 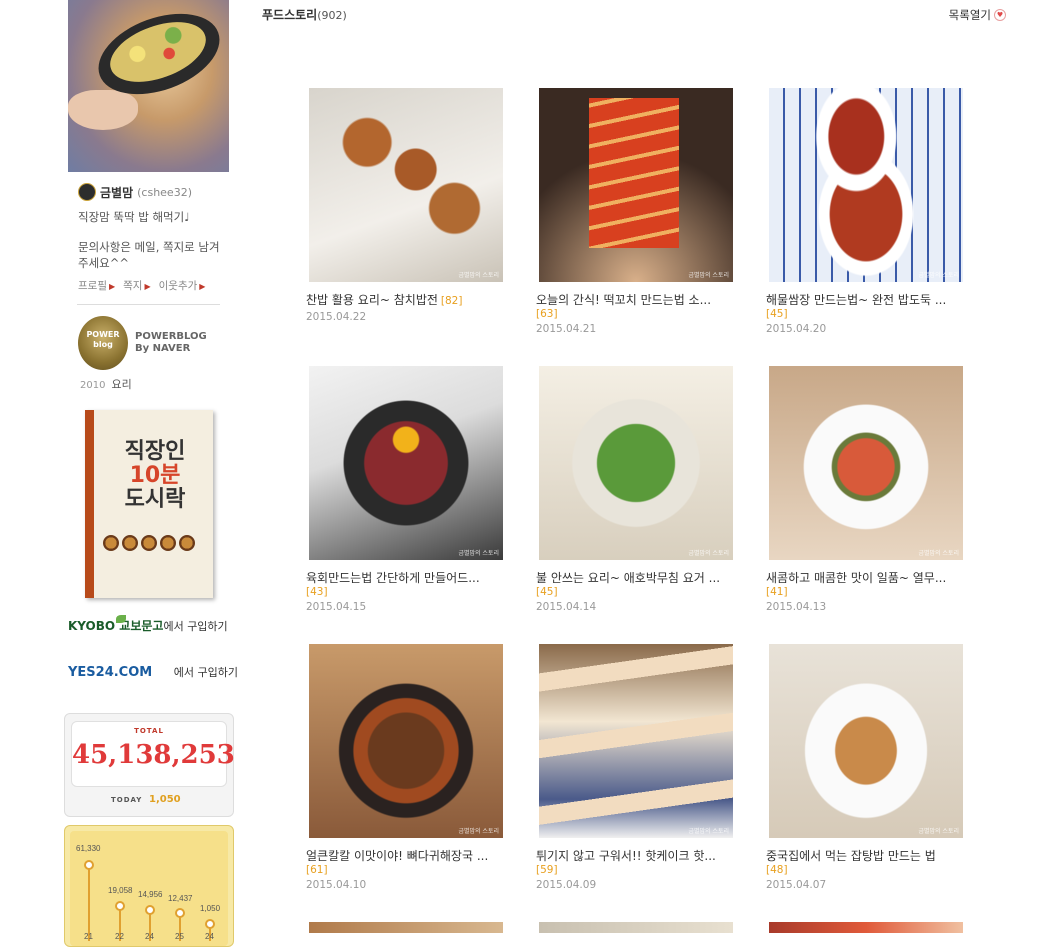 What do you see at coordinates (566, 329) in the screenshot?
I see `post-date: 2015.04.21` at bounding box center [566, 329].